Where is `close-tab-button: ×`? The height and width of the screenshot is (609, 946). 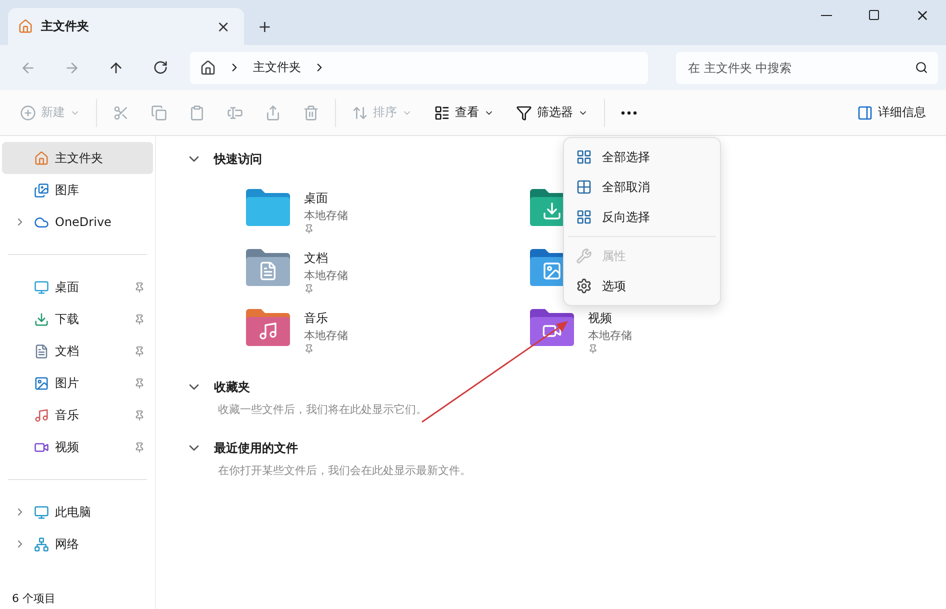
close-tab-button: × is located at coordinates (223, 26).